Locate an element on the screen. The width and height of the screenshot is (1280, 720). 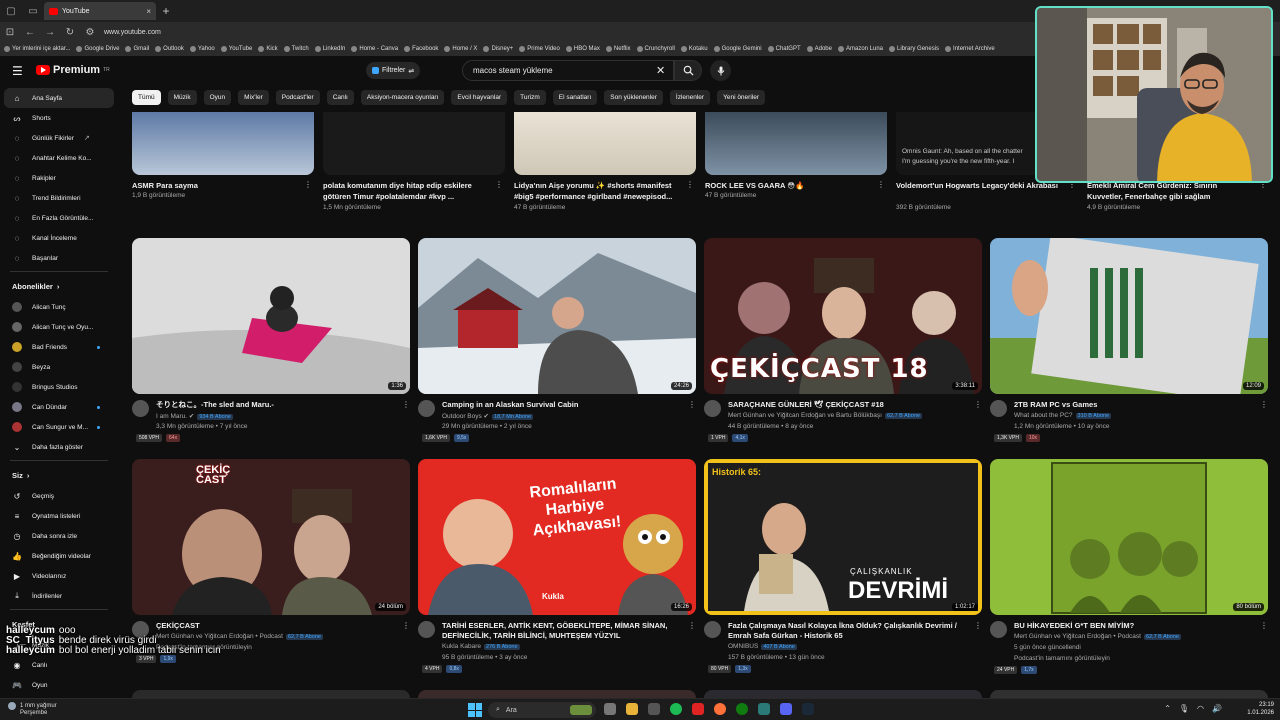
channel-name: OMNIBUS is located at coordinates (743, 646).